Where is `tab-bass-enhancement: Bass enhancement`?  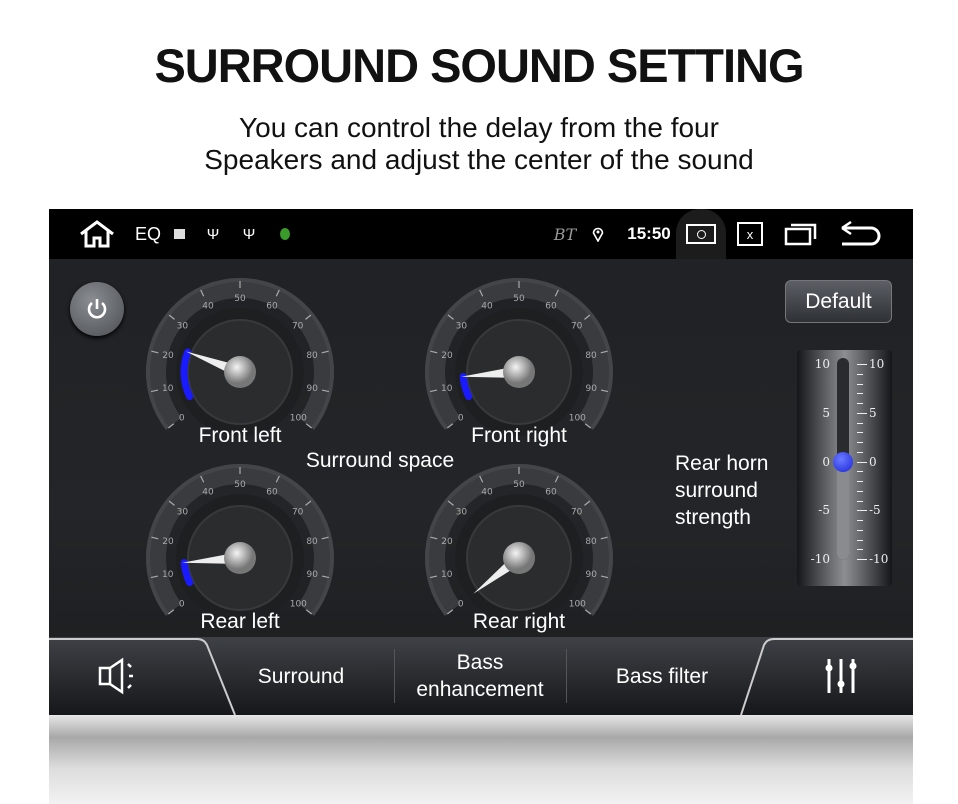
tab-bass-enhancement: Bass enhancement is located at coordinates (480, 676).